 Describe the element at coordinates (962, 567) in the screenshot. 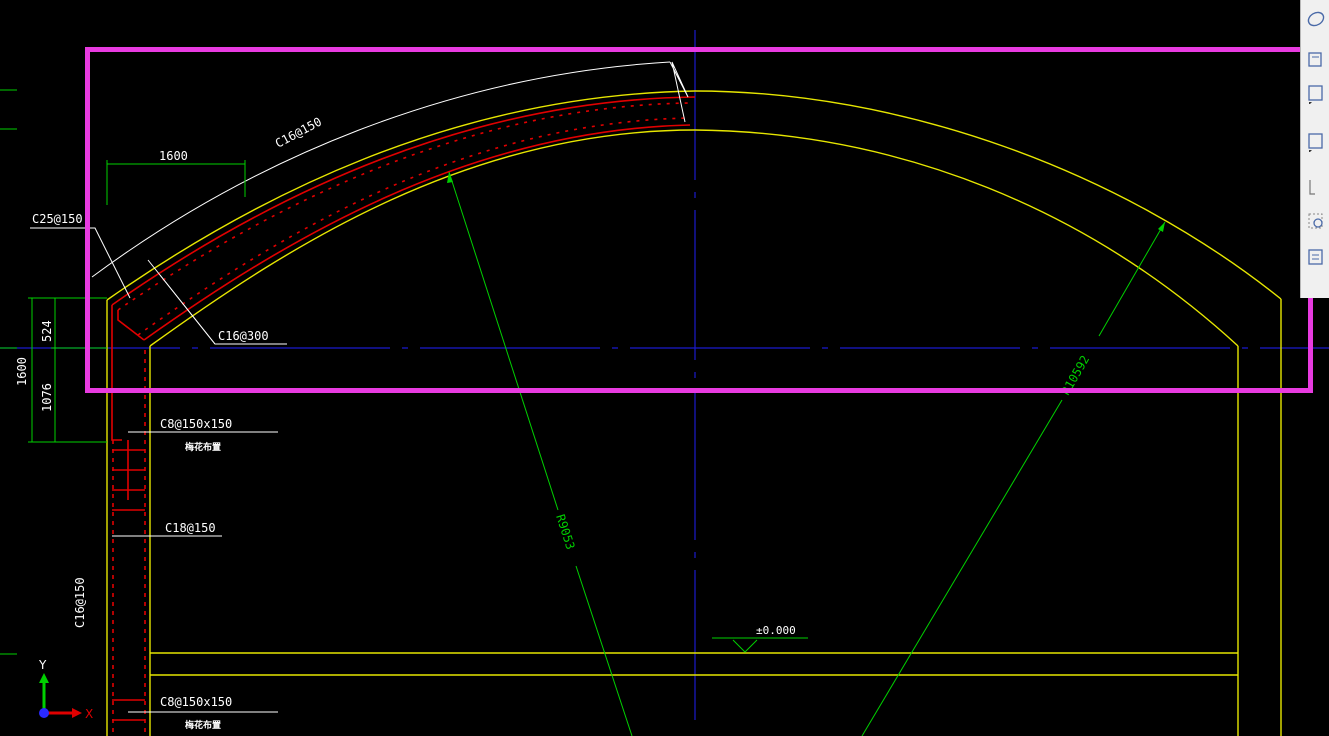

I see `radius-outer-line-lower` at that location.